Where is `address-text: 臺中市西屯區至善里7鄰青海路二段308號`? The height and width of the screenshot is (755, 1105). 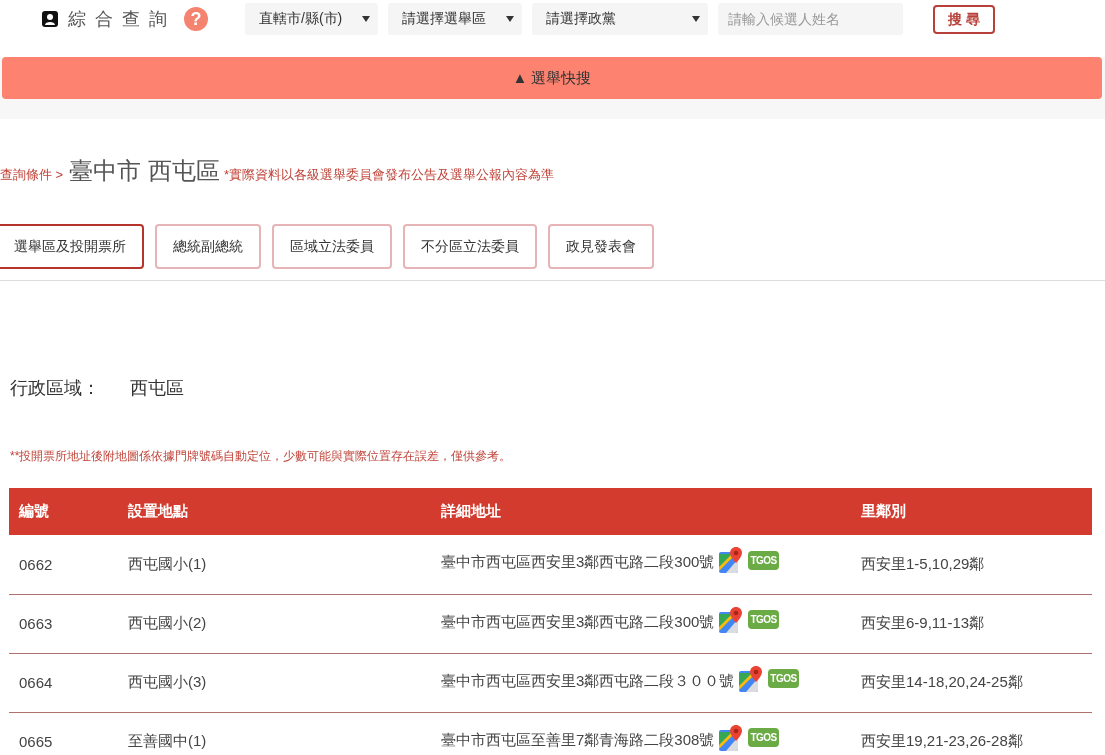 address-text: 臺中市西屯區至善里7鄰青海路二段308號 is located at coordinates (578, 740).